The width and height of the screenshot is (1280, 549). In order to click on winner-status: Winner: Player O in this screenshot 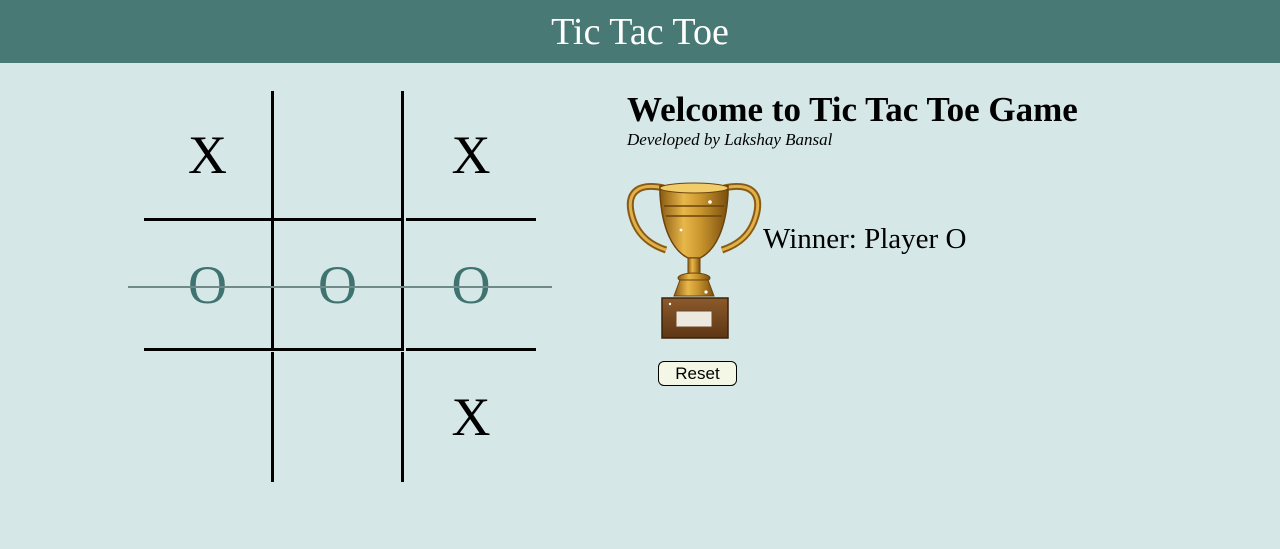, I will do `click(865, 239)`.